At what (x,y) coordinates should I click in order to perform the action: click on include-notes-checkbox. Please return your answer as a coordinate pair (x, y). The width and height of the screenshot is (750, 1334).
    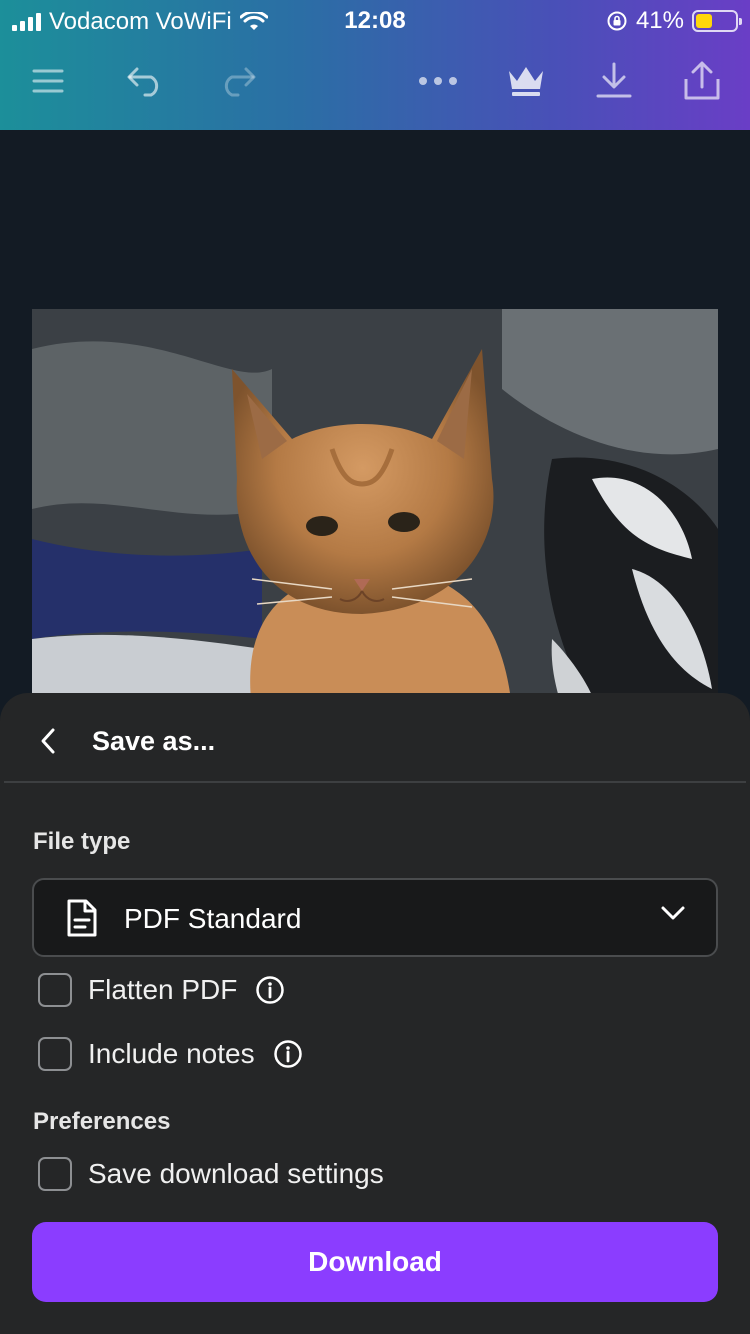
    Looking at the image, I should click on (55, 1054).